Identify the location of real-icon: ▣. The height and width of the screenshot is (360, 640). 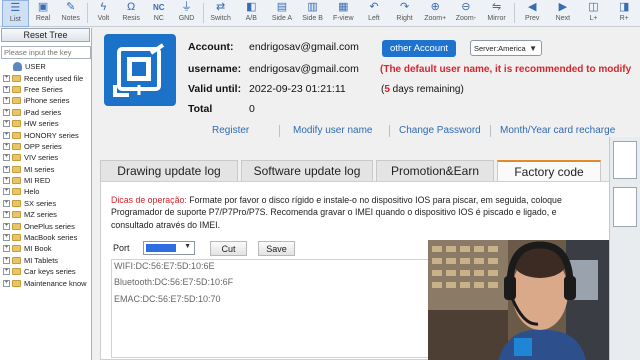
(43, 7).